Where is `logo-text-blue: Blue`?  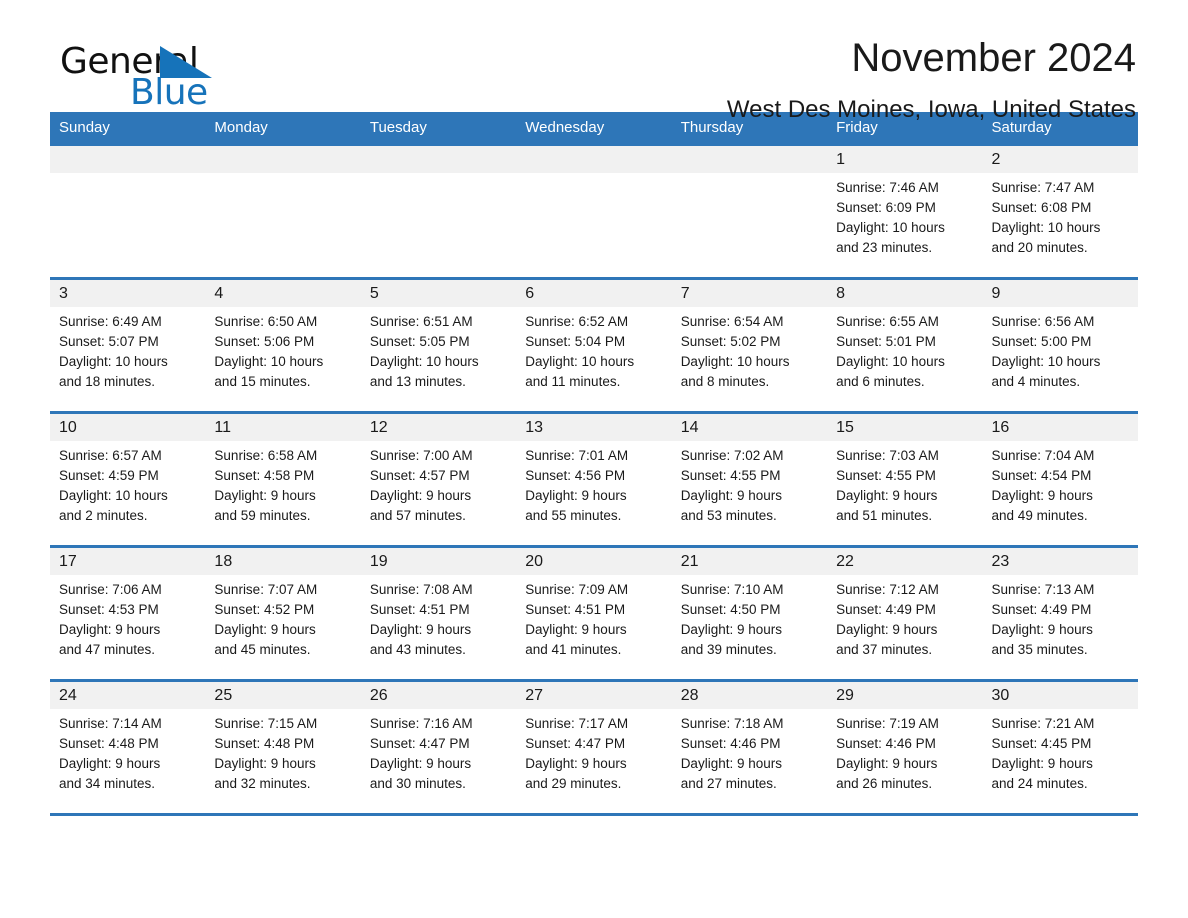
logo-text-blue: Blue is located at coordinates (169, 92).